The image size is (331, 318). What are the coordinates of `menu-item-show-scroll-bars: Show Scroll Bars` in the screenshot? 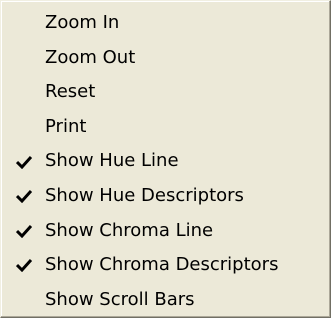 It's located at (165, 300).